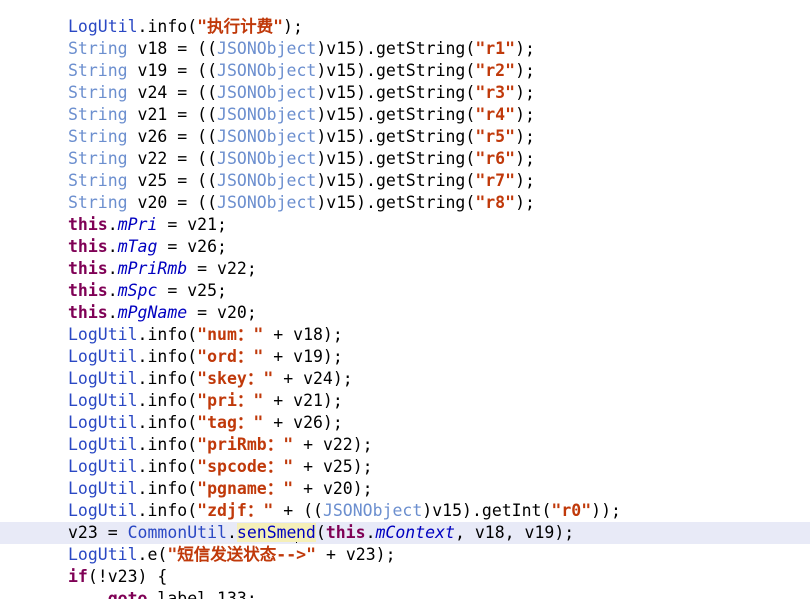 The width and height of the screenshot is (810, 599). Describe the element at coordinates (405, 445) in the screenshot. I see `code-line: LogUtil.info("priRmb：" + v22);` at that location.